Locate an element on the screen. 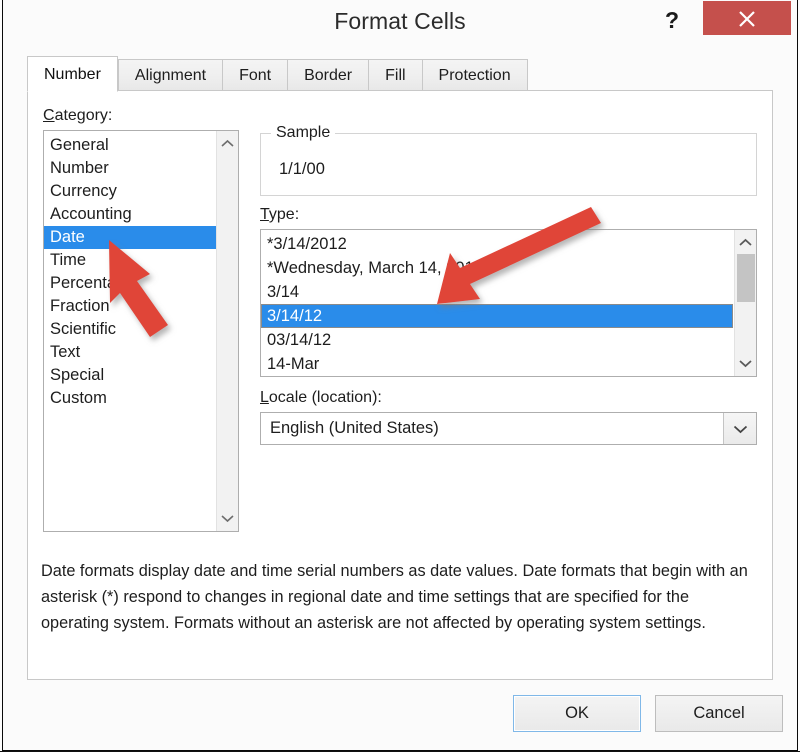  locale-label: Locale (location): is located at coordinates (321, 398).